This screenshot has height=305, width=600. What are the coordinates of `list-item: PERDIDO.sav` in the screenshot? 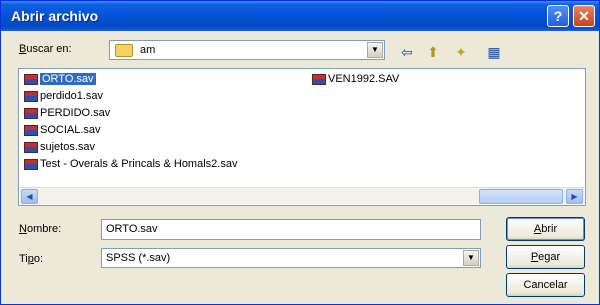 It's located at (67, 113).